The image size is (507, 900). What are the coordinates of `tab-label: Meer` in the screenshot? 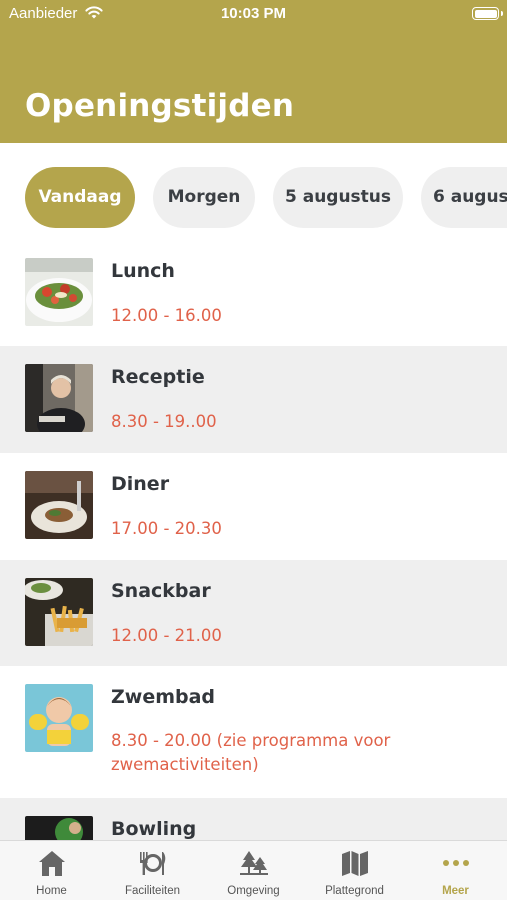 It's located at (455, 891).